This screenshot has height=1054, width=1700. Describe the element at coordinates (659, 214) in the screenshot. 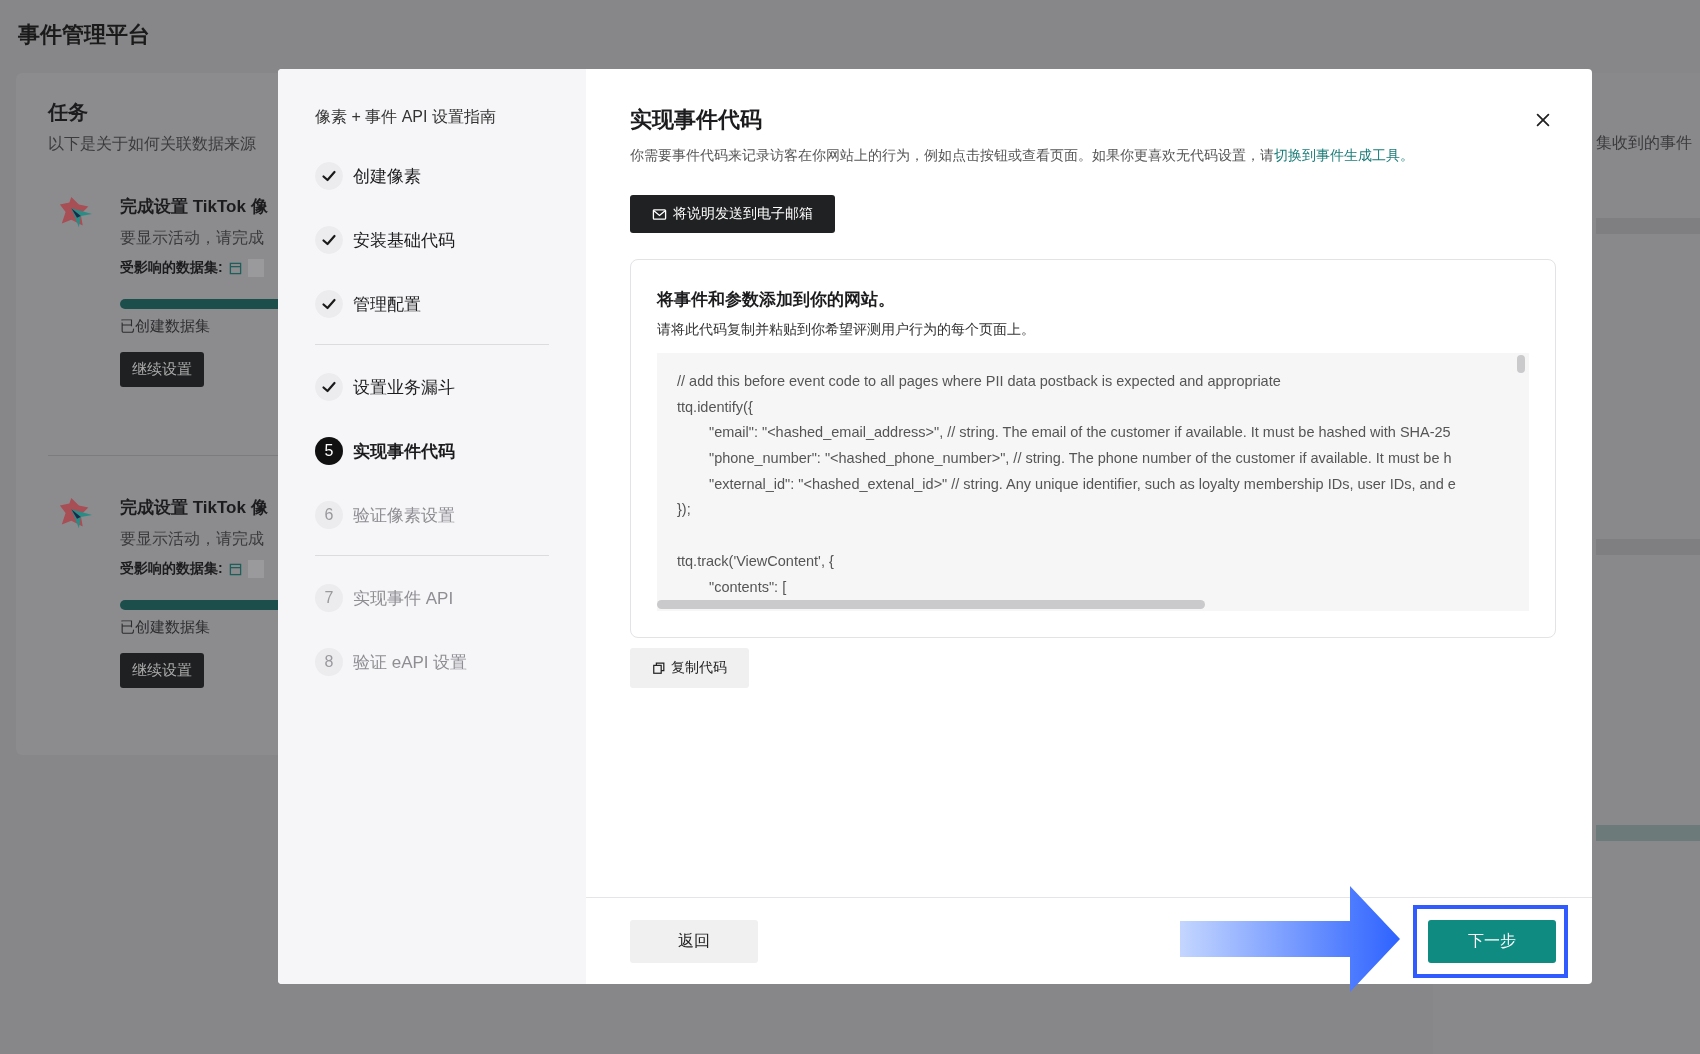

I see `mail-icon` at that location.